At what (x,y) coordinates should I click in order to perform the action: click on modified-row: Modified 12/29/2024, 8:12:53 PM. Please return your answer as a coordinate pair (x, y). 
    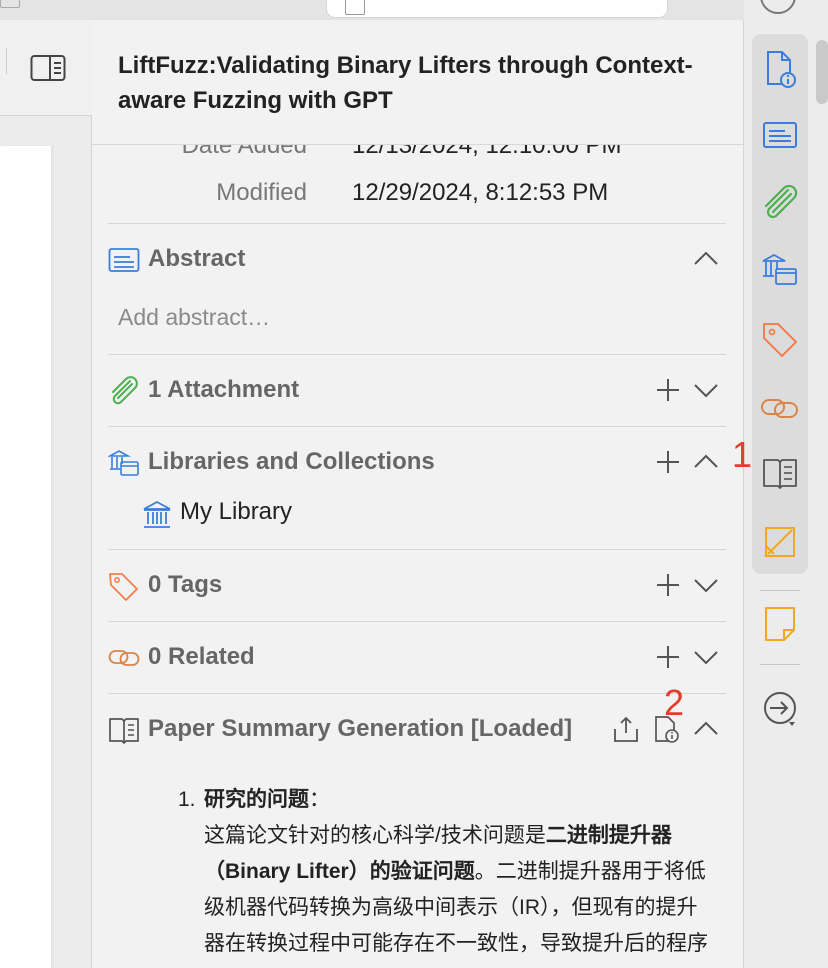
    Looking at the image, I should click on (416, 196).